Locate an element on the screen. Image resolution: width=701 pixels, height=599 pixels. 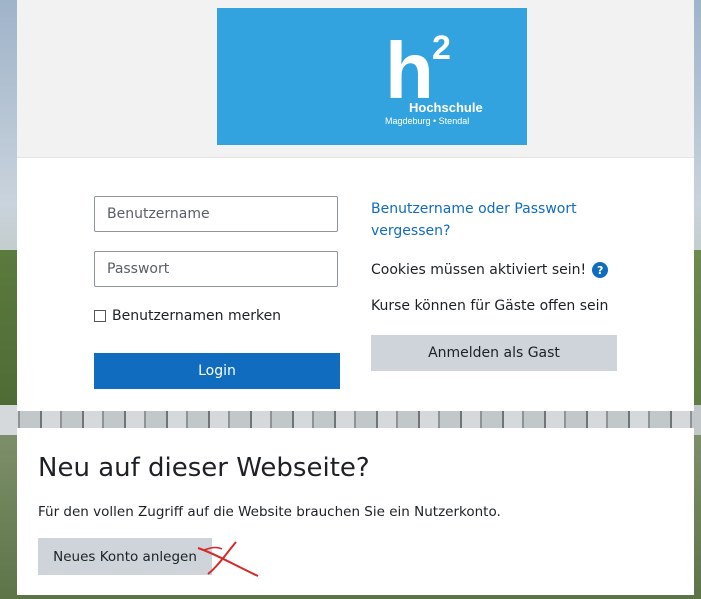
cookies-notice: Cookies müssen aktiviert sein! ? is located at coordinates (490, 270).